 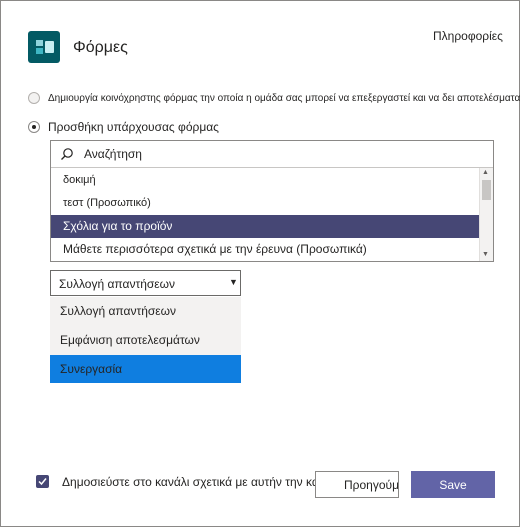 I want to click on scroll-thumb, so click(x=486, y=190).